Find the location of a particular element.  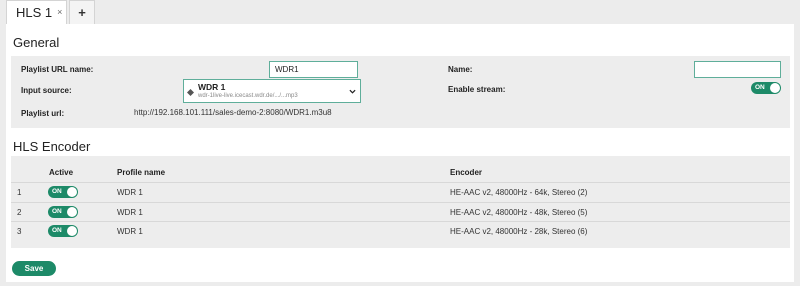

playlist-url-name-label: Playlist URL name: is located at coordinates (57, 69).